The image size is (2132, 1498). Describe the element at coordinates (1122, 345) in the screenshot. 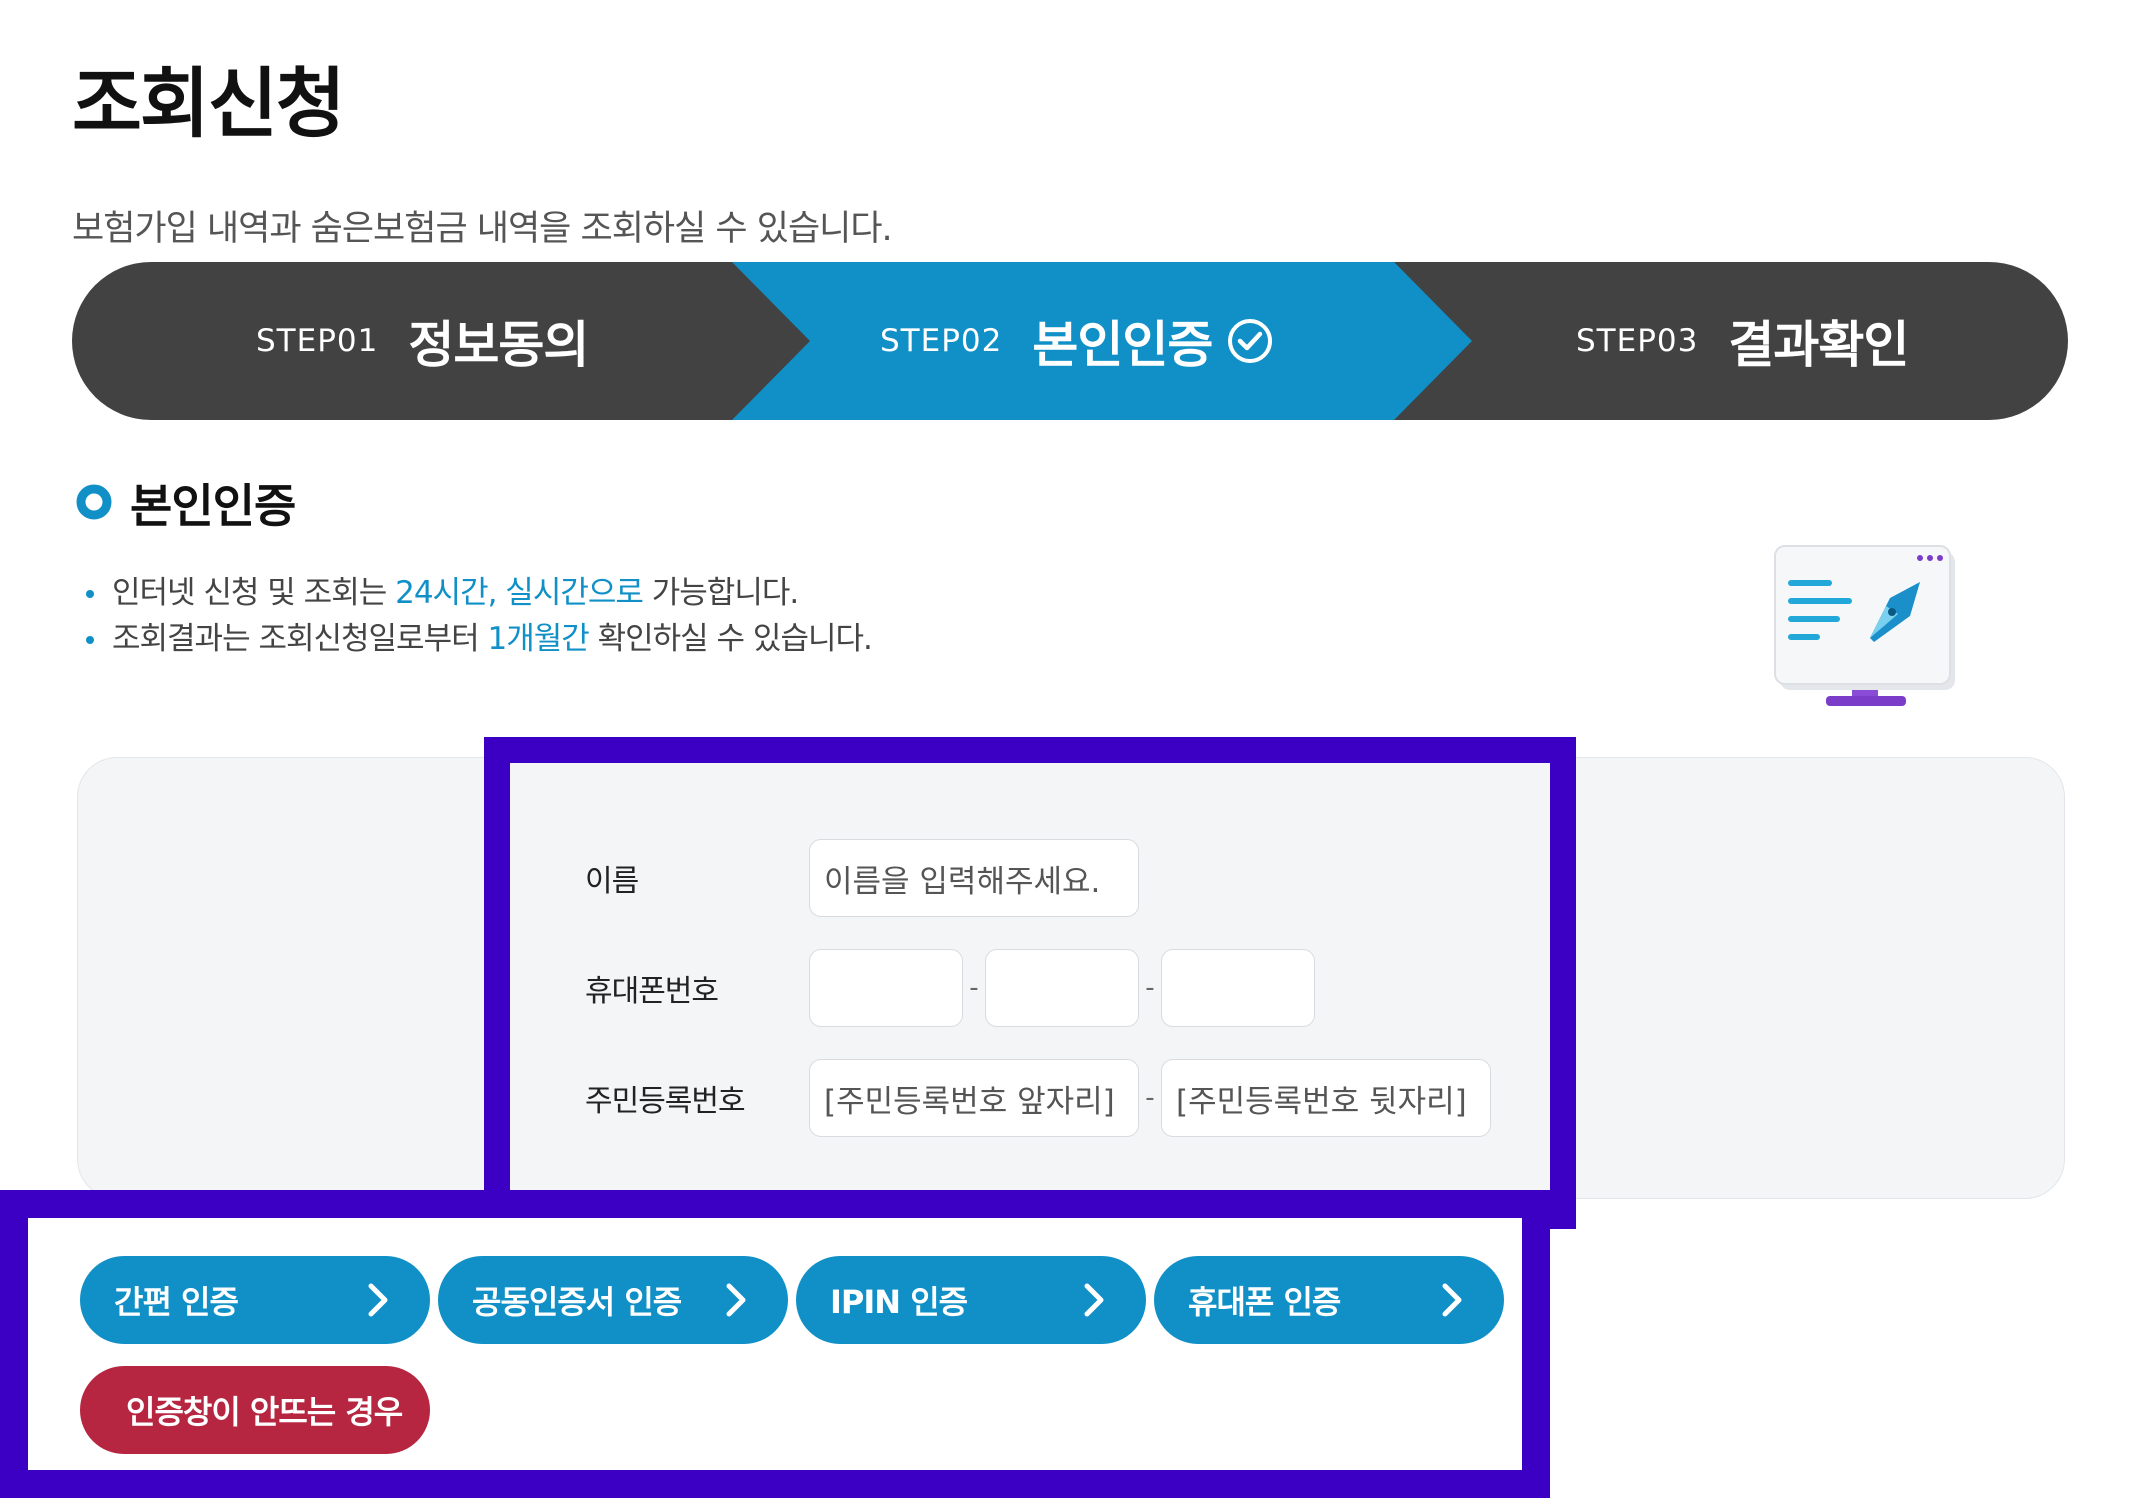

I see `step-2-name: 본인인증` at that location.